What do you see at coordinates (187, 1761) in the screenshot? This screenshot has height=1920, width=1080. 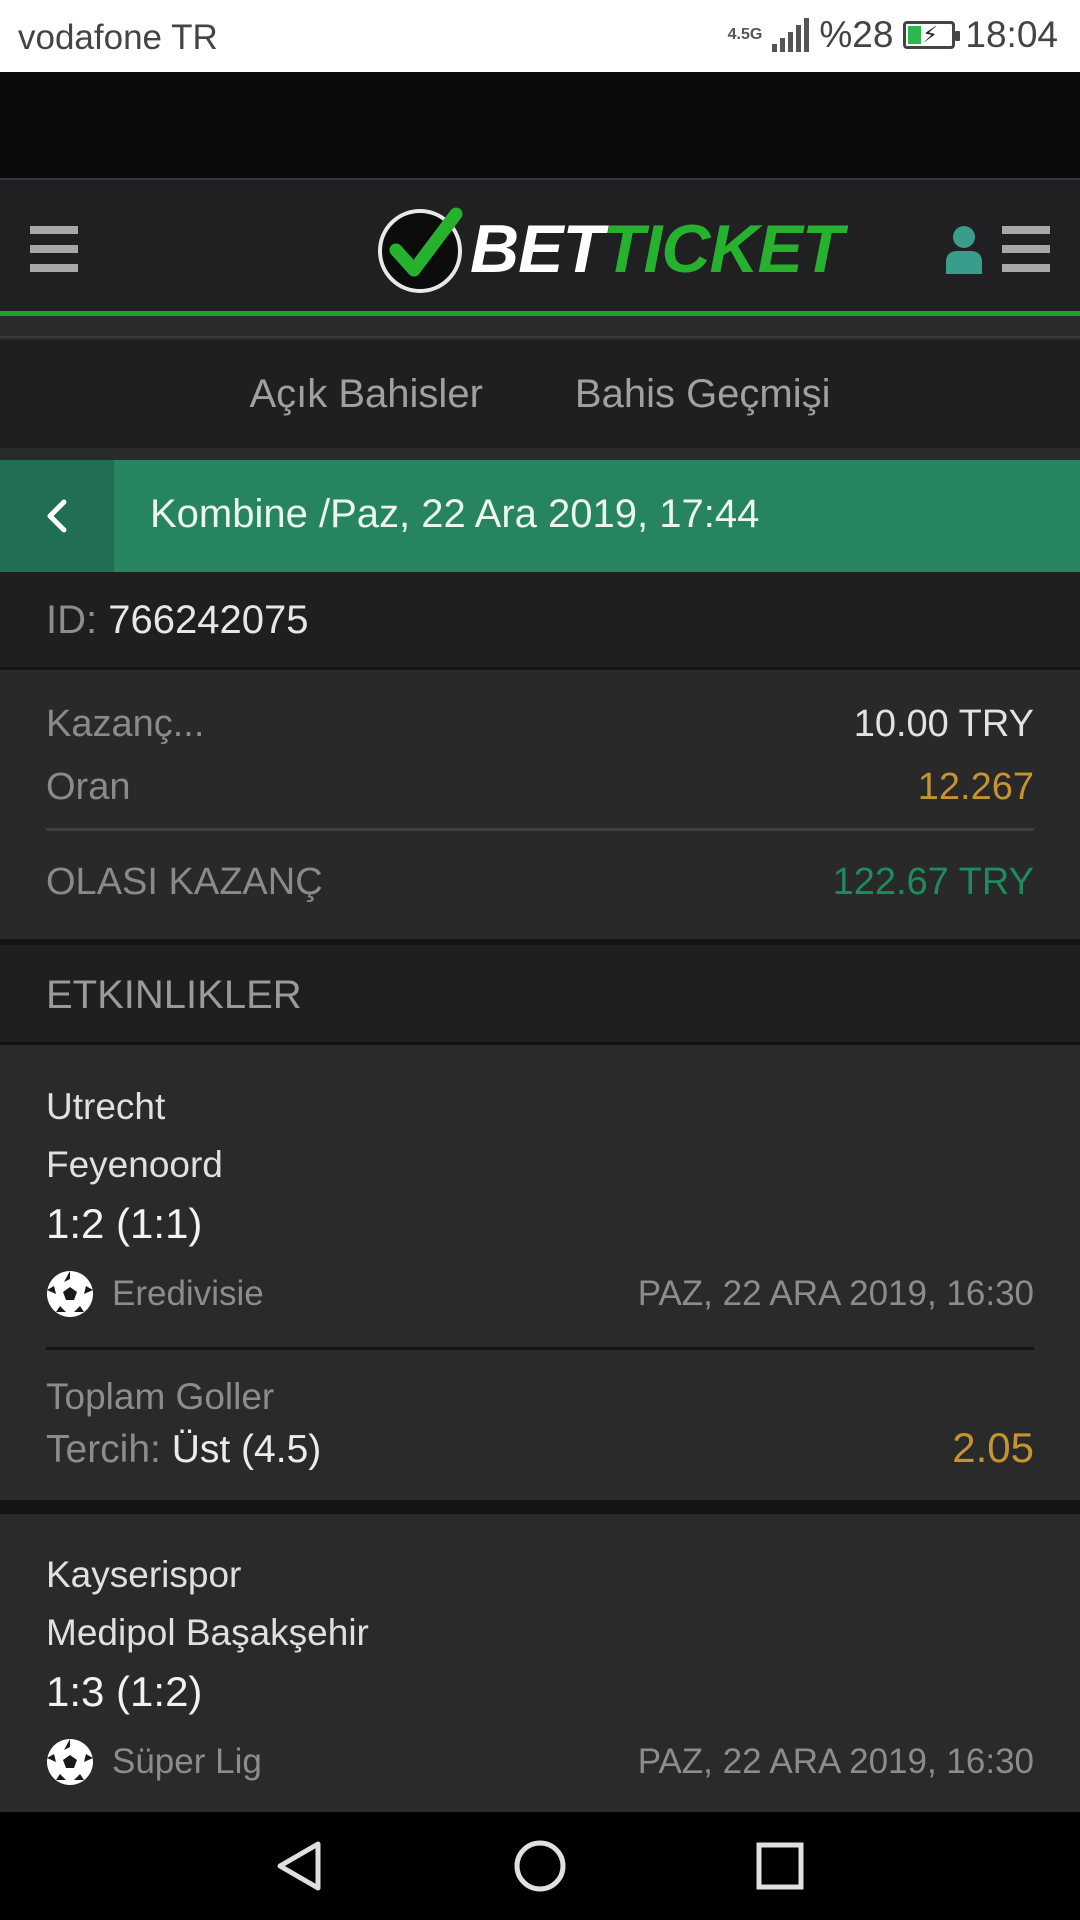 I see `league-name: Süper Lig` at bounding box center [187, 1761].